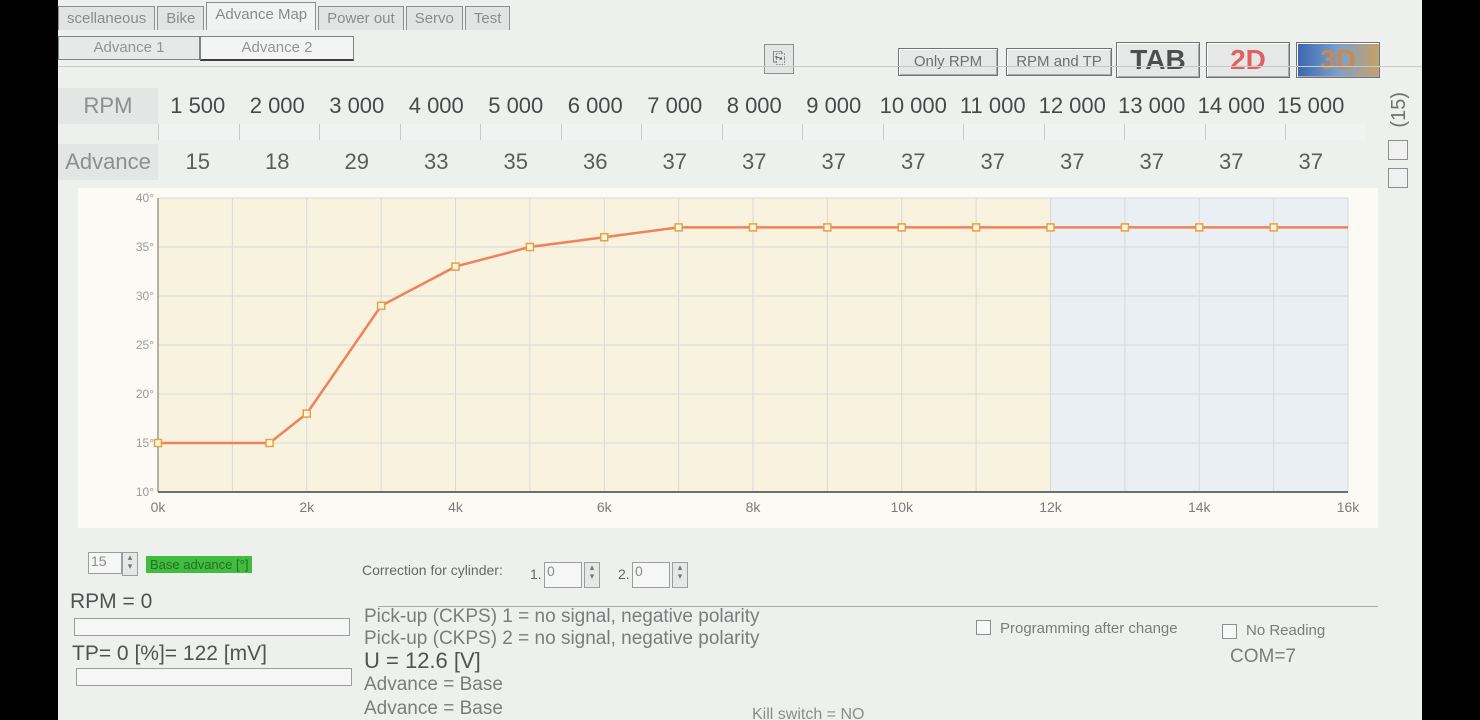 The width and height of the screenshot is (1480, 720). Describe the element at coordinates (1073, 106) in the screenshot. I see `rpm-cell: 12 000` at that location.